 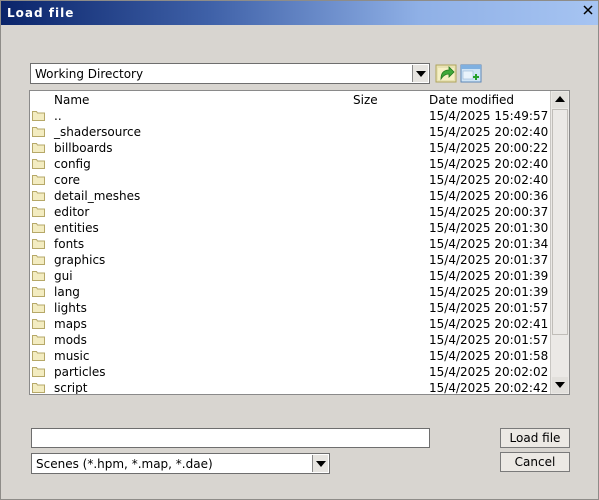 I want to click on list-item: _shadersource 15/4/2025 20:02:40, so click(x=290, y=132).